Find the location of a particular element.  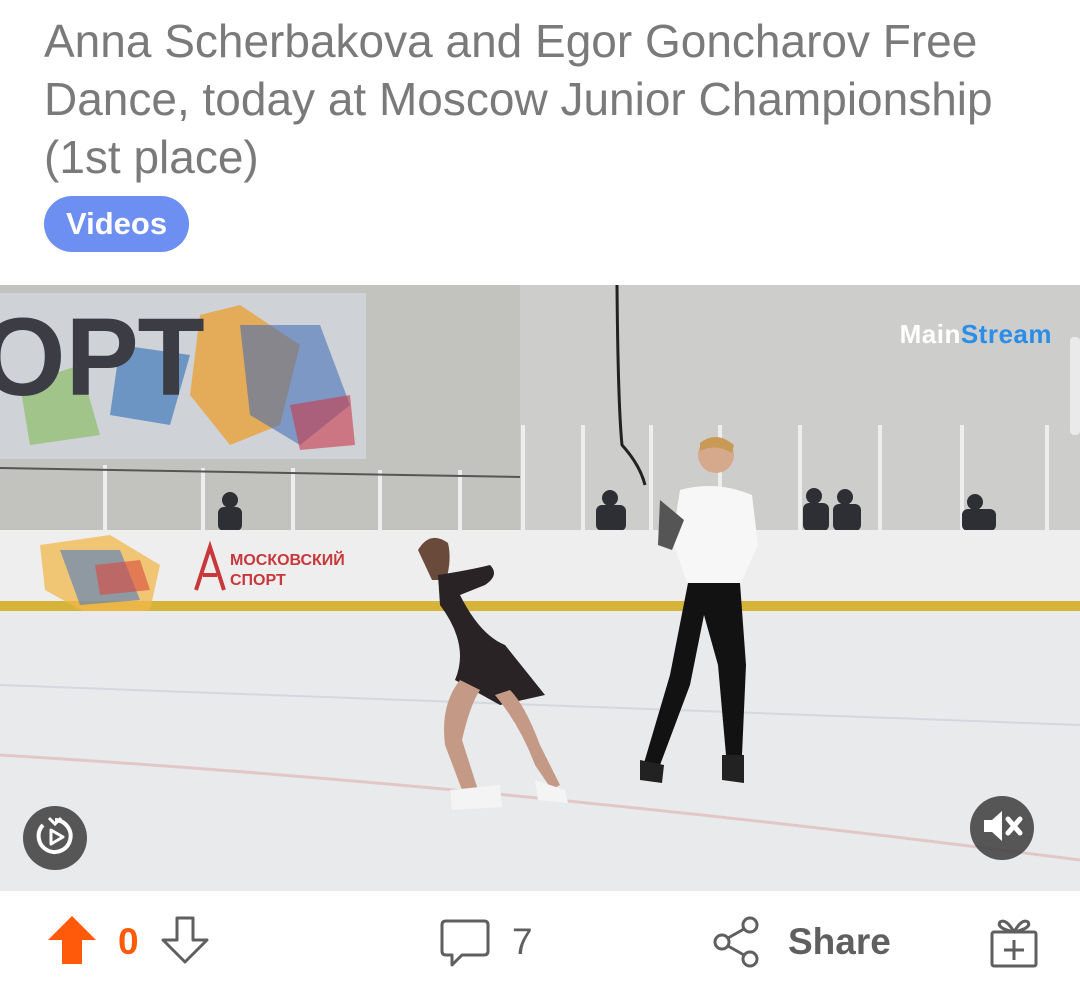

downvote-arrow-icon is located at coordinates (185, 939).